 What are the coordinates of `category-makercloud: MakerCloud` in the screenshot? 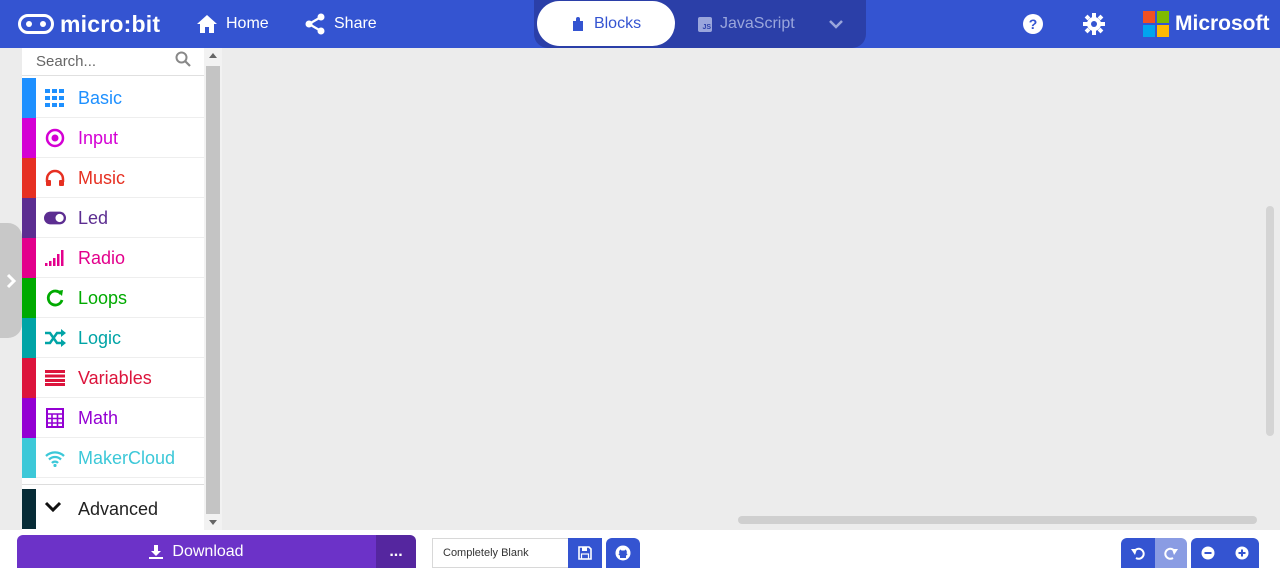 It's located at (113, 458).